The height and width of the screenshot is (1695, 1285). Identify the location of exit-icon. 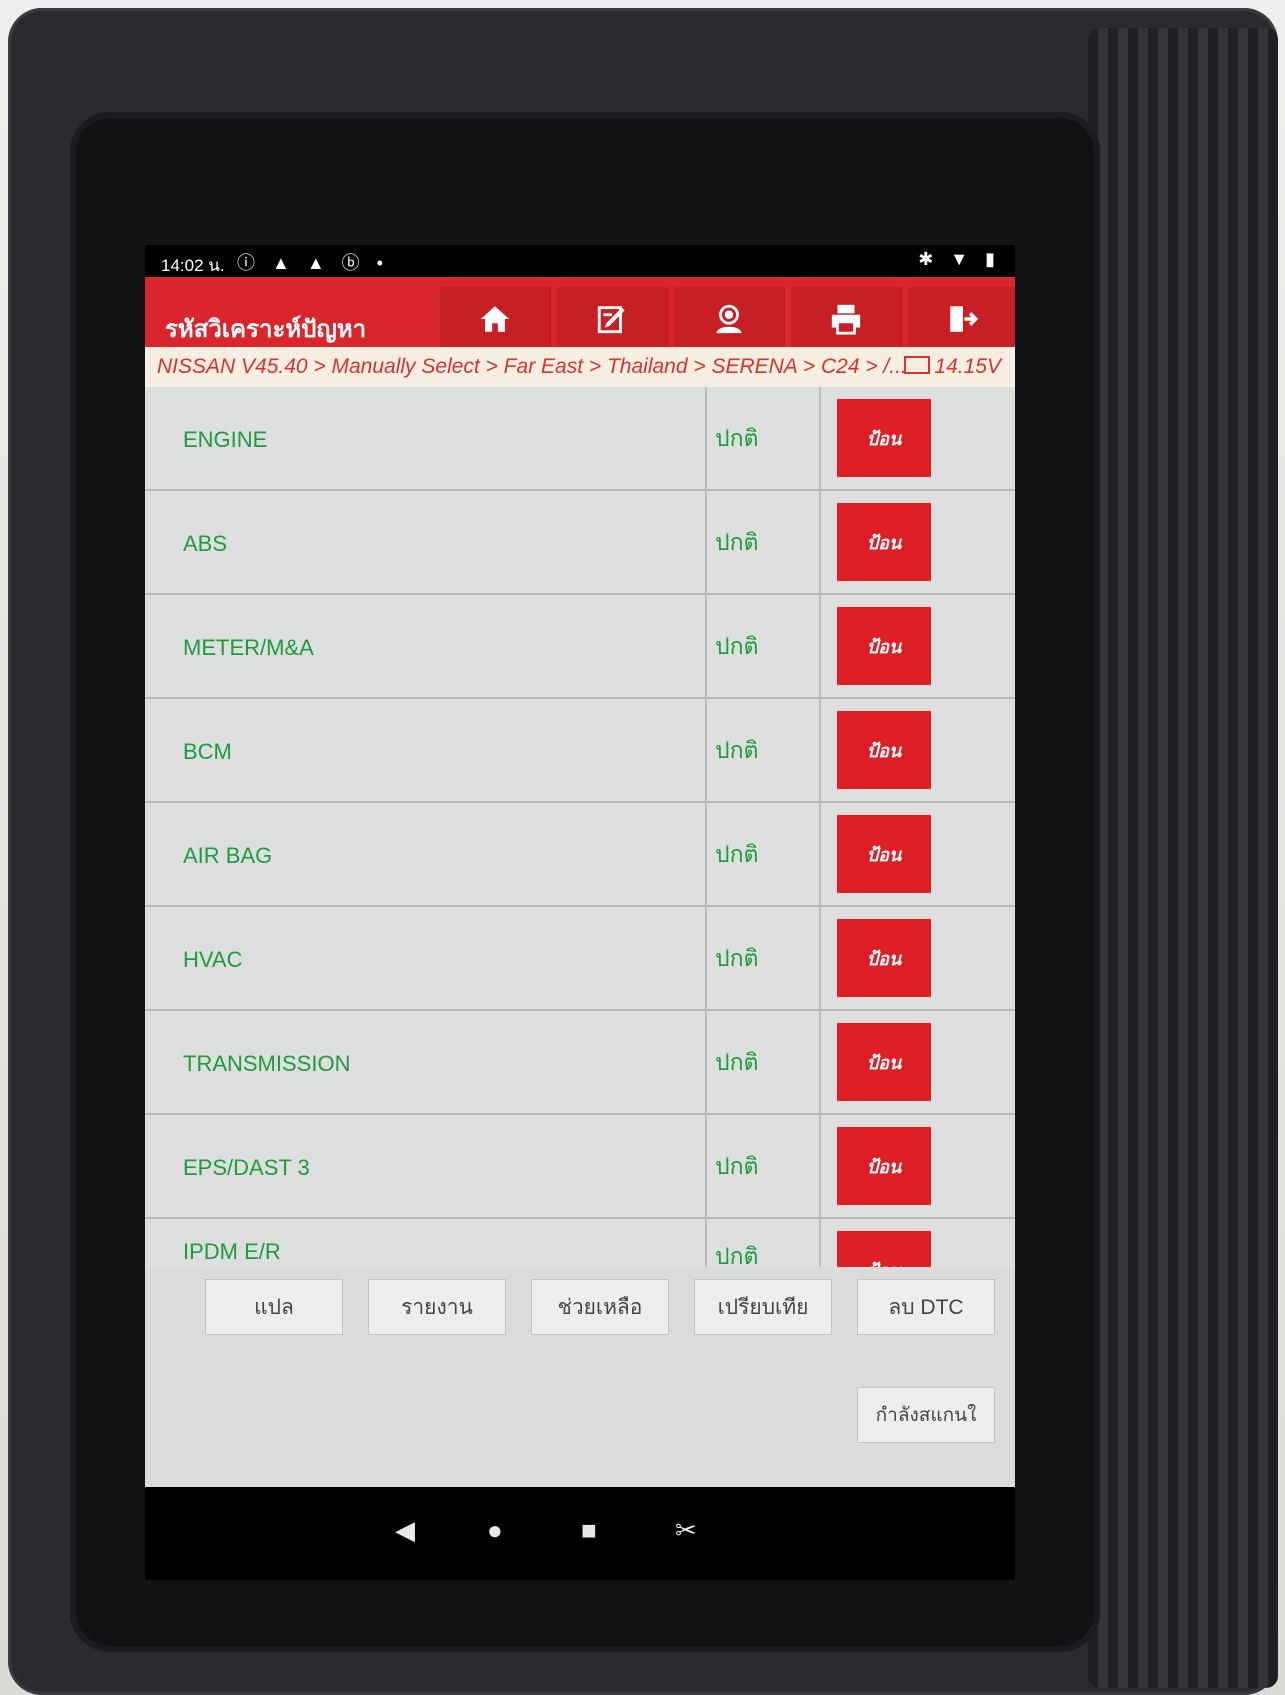
(964, 319).